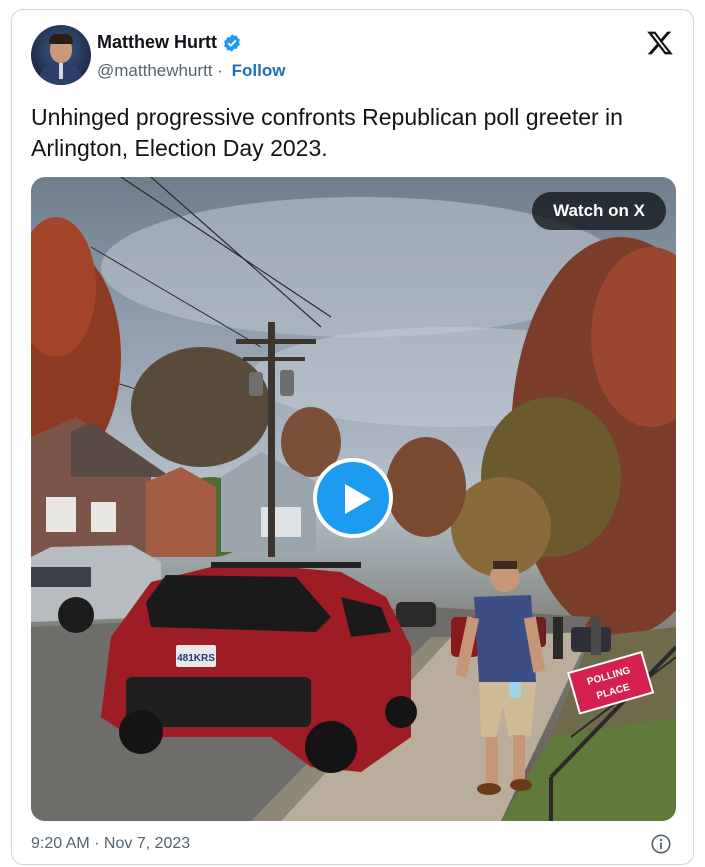 The height and width of the screenshot is (867, 705). Describe the element at coordinates (660, 43) in the screenshot. I see `x-logo-icon` at that location.